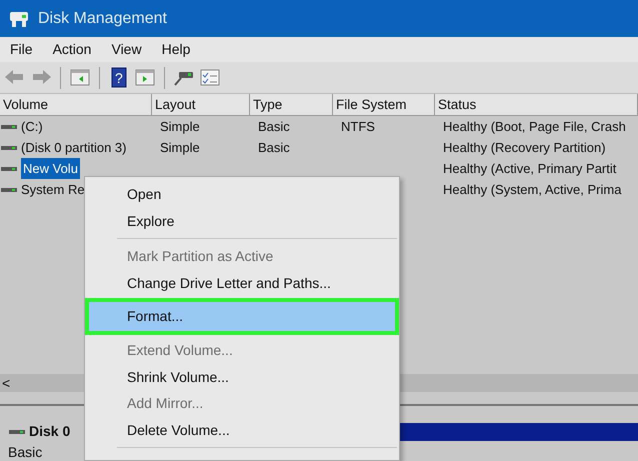 The width and height of the screenshot is (638, 461). I want to click on table-cell-text: Healthy (System, Active, Prima, so click(532, 190).